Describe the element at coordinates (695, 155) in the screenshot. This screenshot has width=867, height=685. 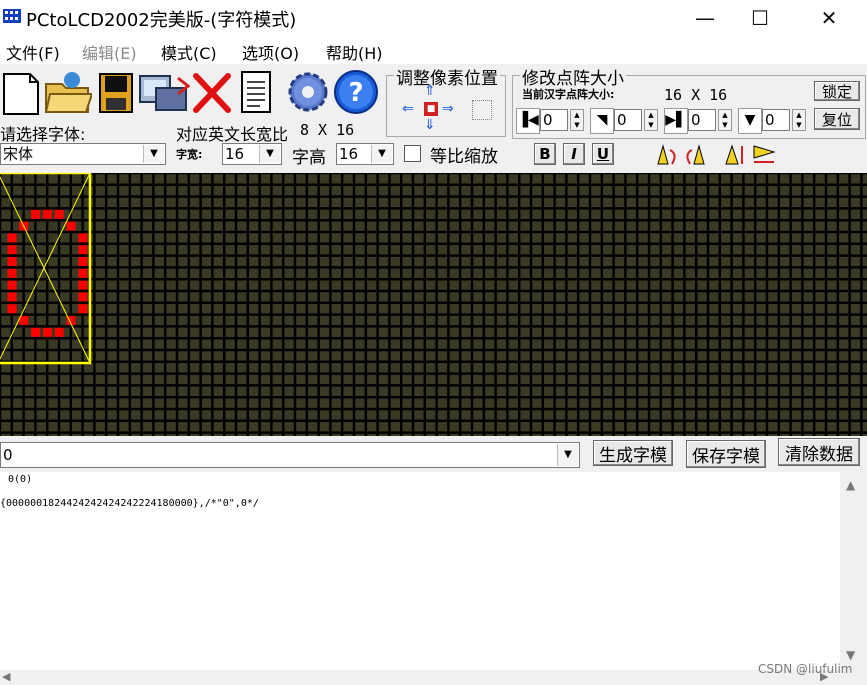
I see `rotate-right-icon` at that location.